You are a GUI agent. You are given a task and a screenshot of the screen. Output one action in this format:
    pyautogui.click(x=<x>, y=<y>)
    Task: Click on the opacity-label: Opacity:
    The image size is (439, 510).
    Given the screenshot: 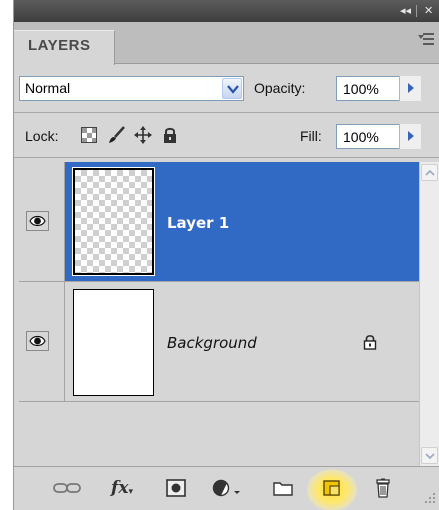 What is the action you would take?
    pyautogui.click(x=280, y=88)
    